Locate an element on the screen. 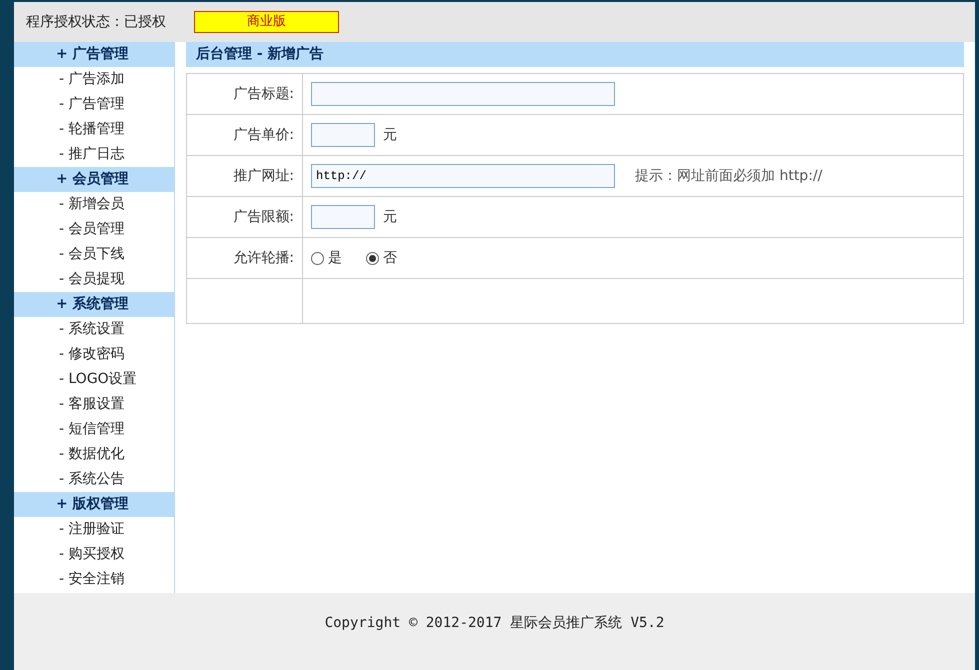  radio-label: 否 is located at coordinates (390, 258).